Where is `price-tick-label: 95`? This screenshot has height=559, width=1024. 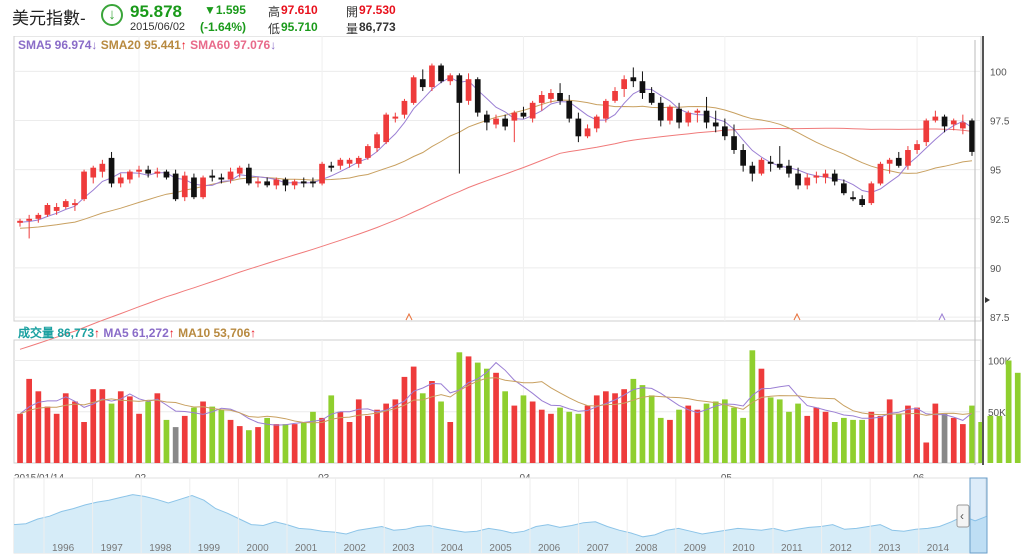
price-tick-label: 95 is located at coordinates (996, 171).